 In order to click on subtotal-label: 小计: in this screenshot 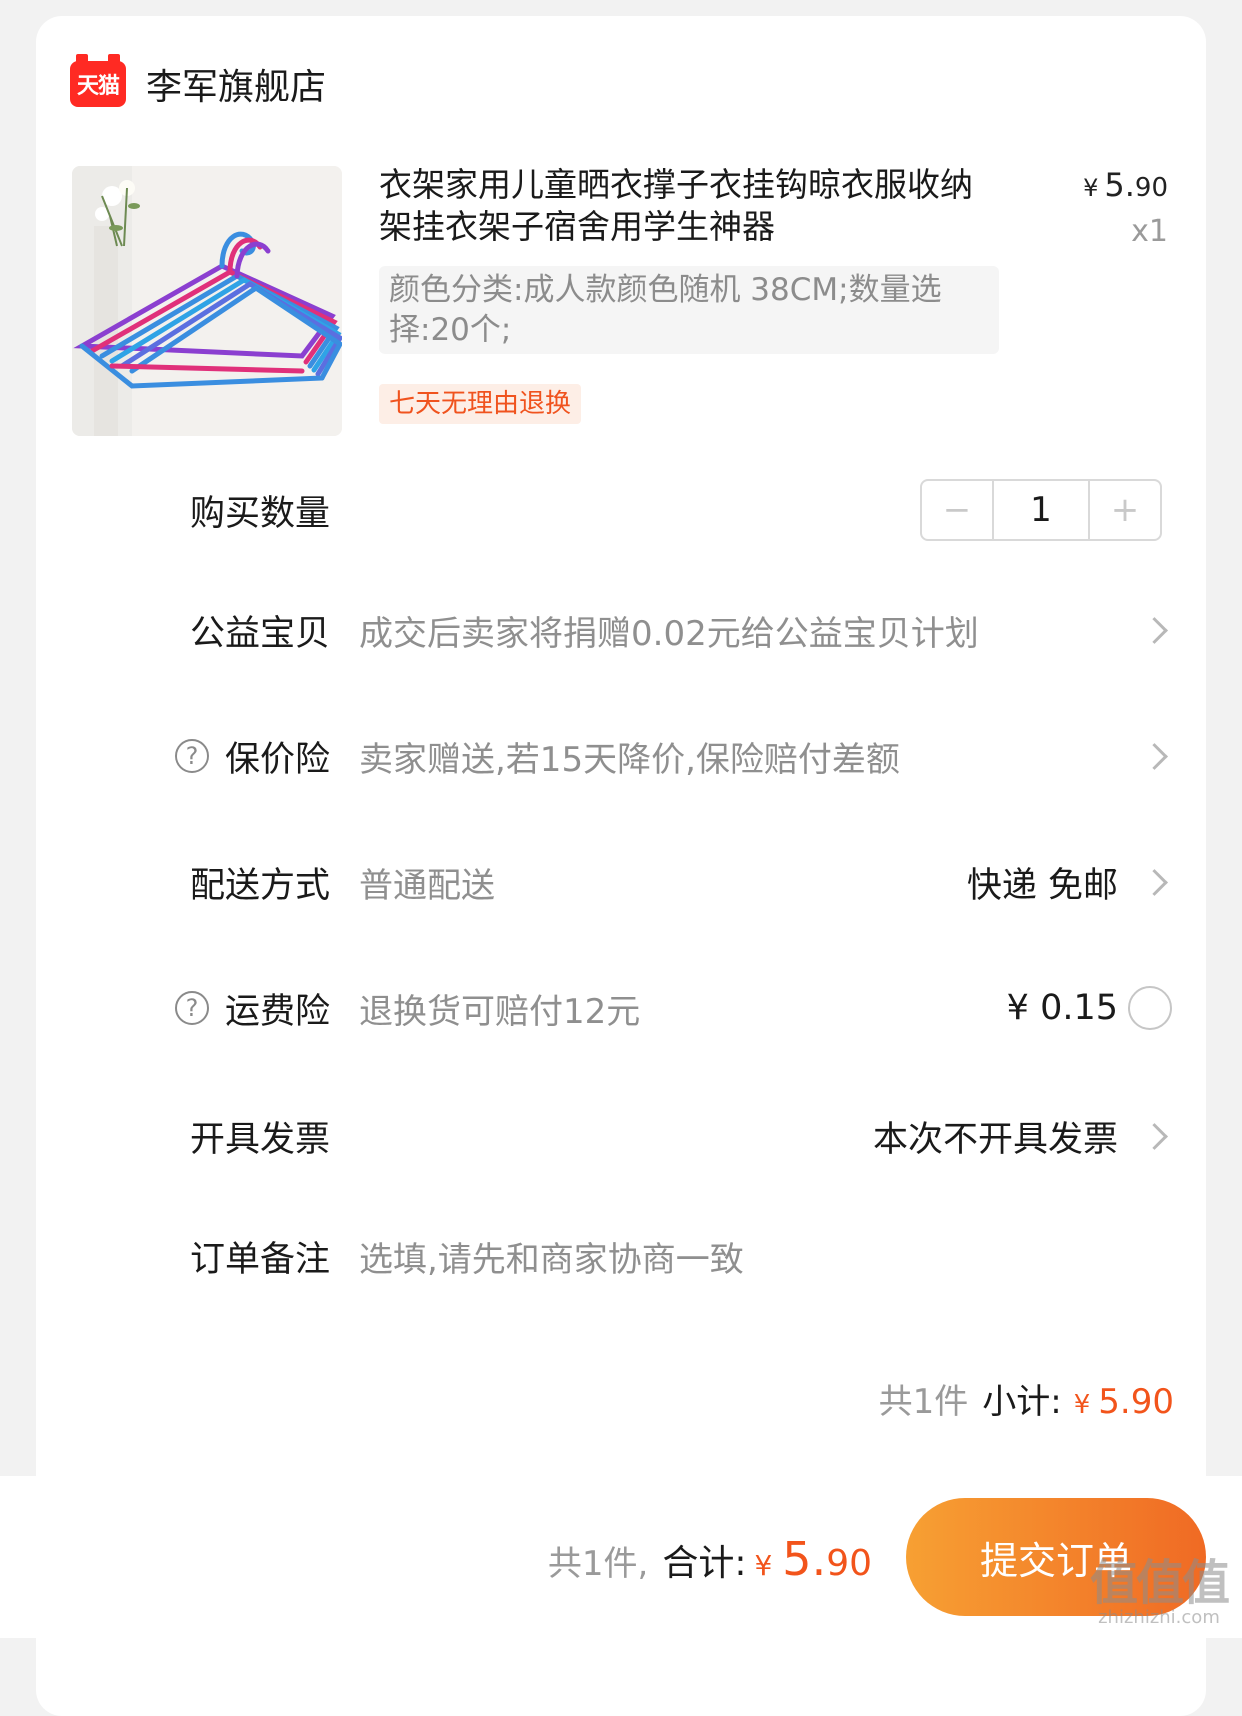, I will do `click(1022, 1402)`.